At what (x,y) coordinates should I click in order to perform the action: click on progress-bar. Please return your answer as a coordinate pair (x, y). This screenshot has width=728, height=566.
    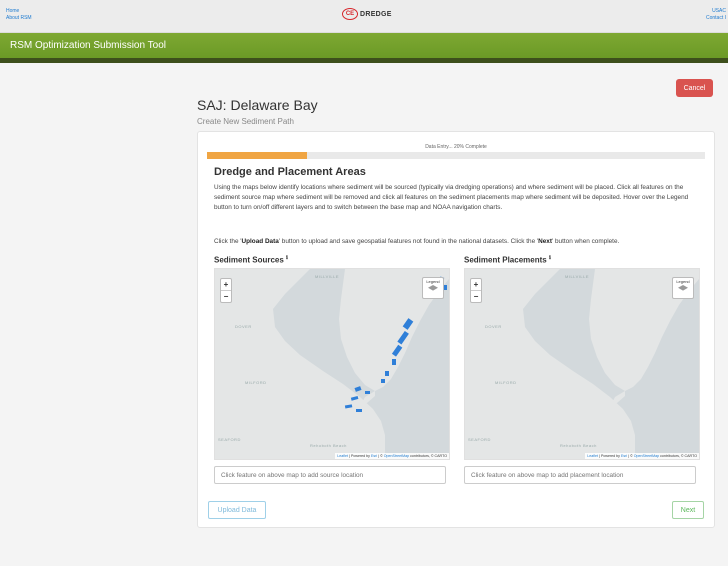
    Looking at the image, I should click on (456, 155).